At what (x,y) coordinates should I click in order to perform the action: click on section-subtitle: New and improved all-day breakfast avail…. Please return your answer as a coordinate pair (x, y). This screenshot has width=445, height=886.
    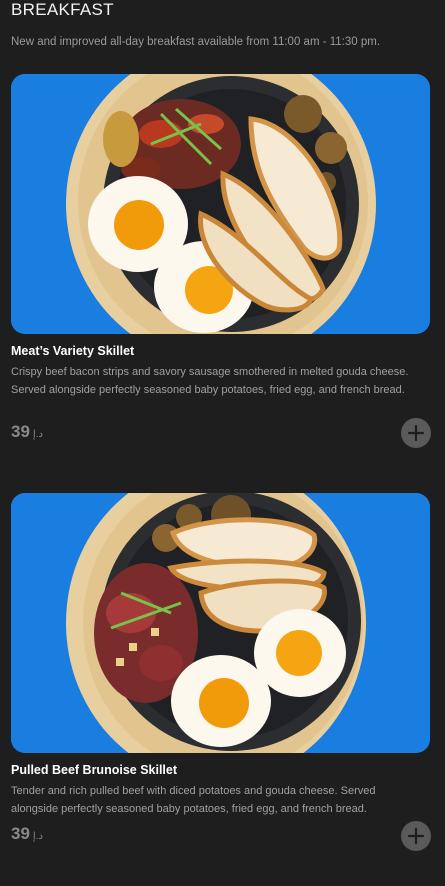
    Looking at the image, I should click on (196, 42).